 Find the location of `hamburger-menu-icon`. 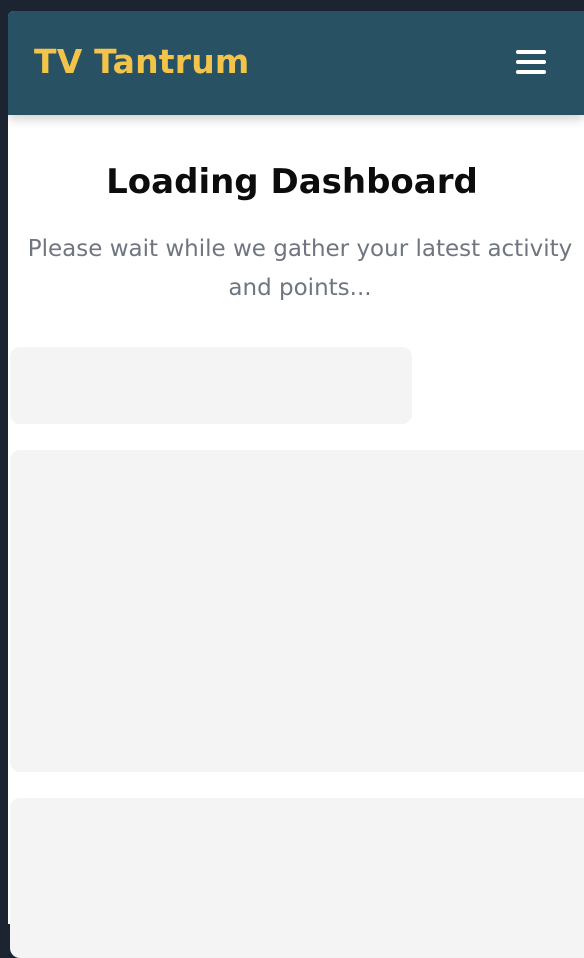

hamburger-menu-icon is located at coordinates (528, 64).